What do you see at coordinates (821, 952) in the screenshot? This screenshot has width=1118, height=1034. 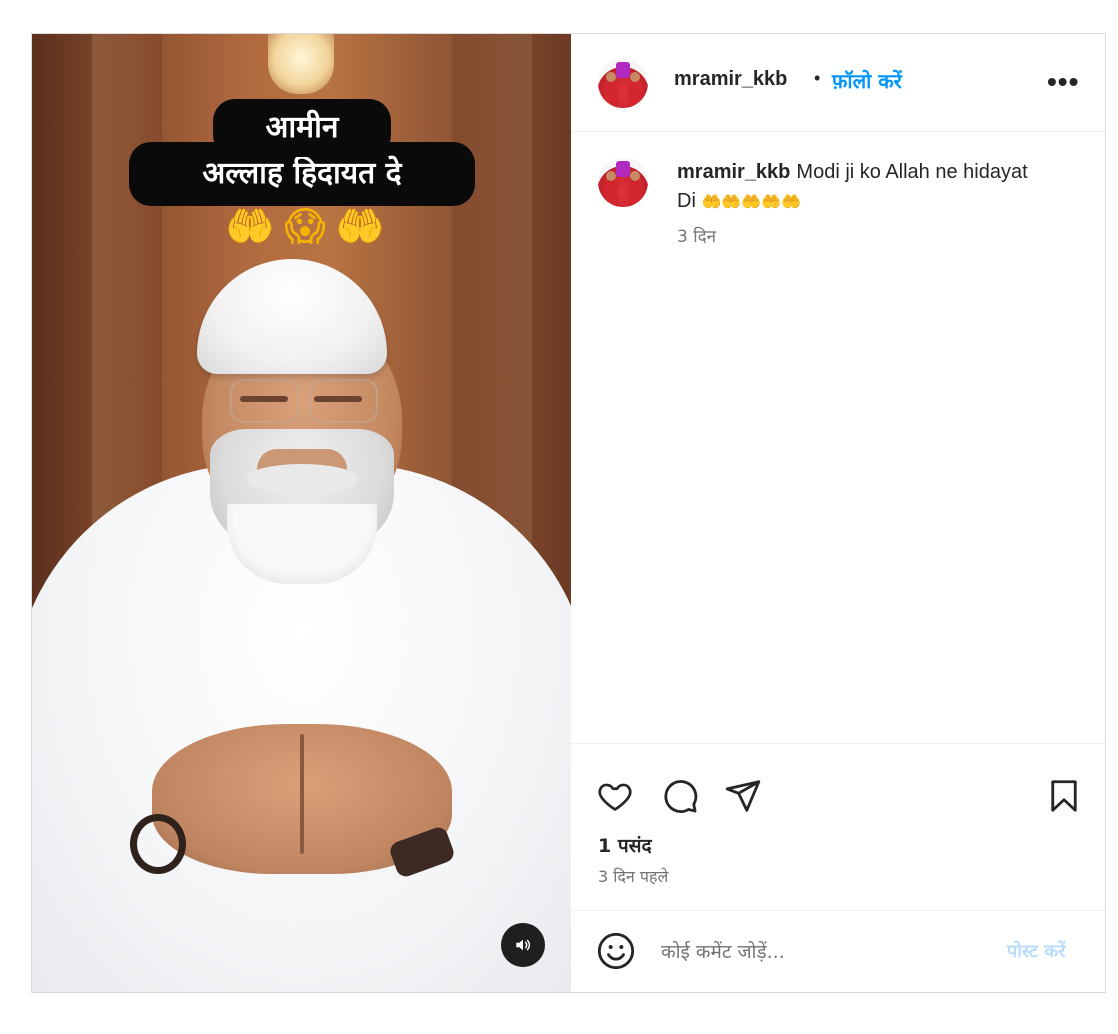 I see `comment-input` at bounding box center [821, 952].